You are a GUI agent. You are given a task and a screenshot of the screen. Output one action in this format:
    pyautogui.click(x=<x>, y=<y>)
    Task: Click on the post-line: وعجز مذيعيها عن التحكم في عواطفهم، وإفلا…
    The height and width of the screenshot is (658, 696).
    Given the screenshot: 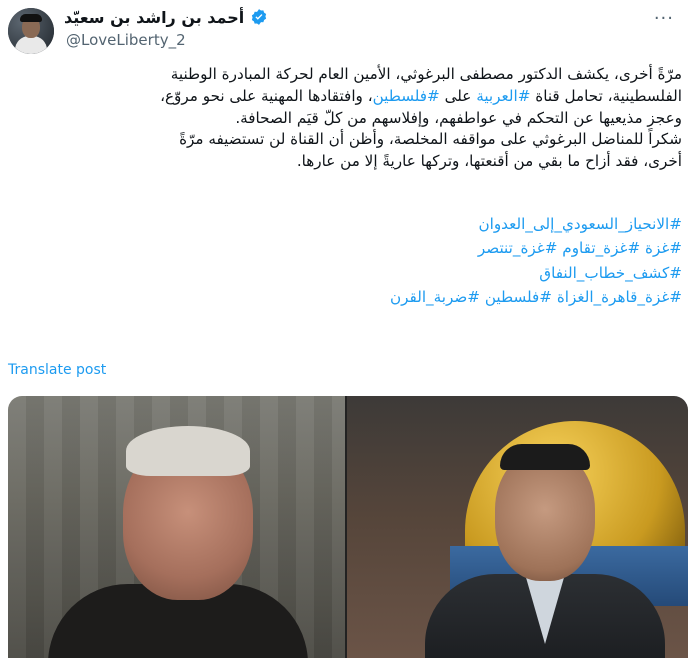 What is the action you would take?
    pyautogui.click(x=458, y=117)
    